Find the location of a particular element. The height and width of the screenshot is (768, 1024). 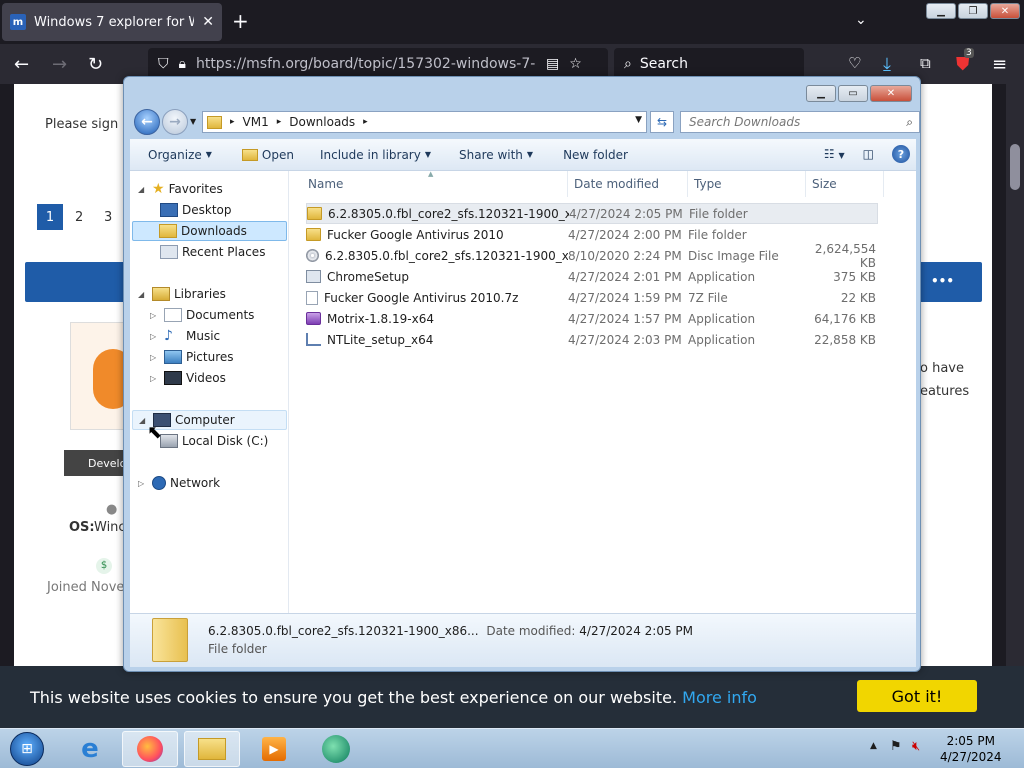

user-avatar is located at coordinates (101, 376).